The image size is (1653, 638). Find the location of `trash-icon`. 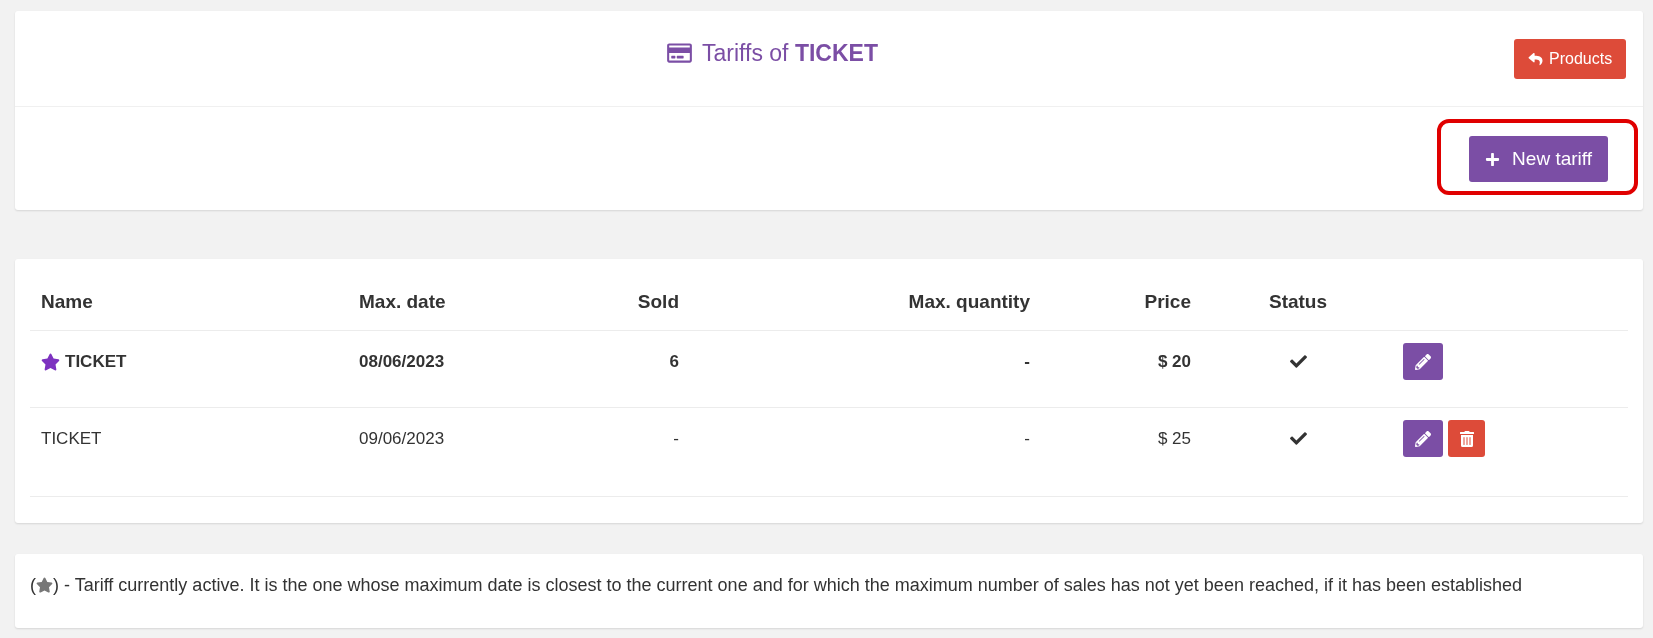

trash-icon is located at coordinates (1466, 438).